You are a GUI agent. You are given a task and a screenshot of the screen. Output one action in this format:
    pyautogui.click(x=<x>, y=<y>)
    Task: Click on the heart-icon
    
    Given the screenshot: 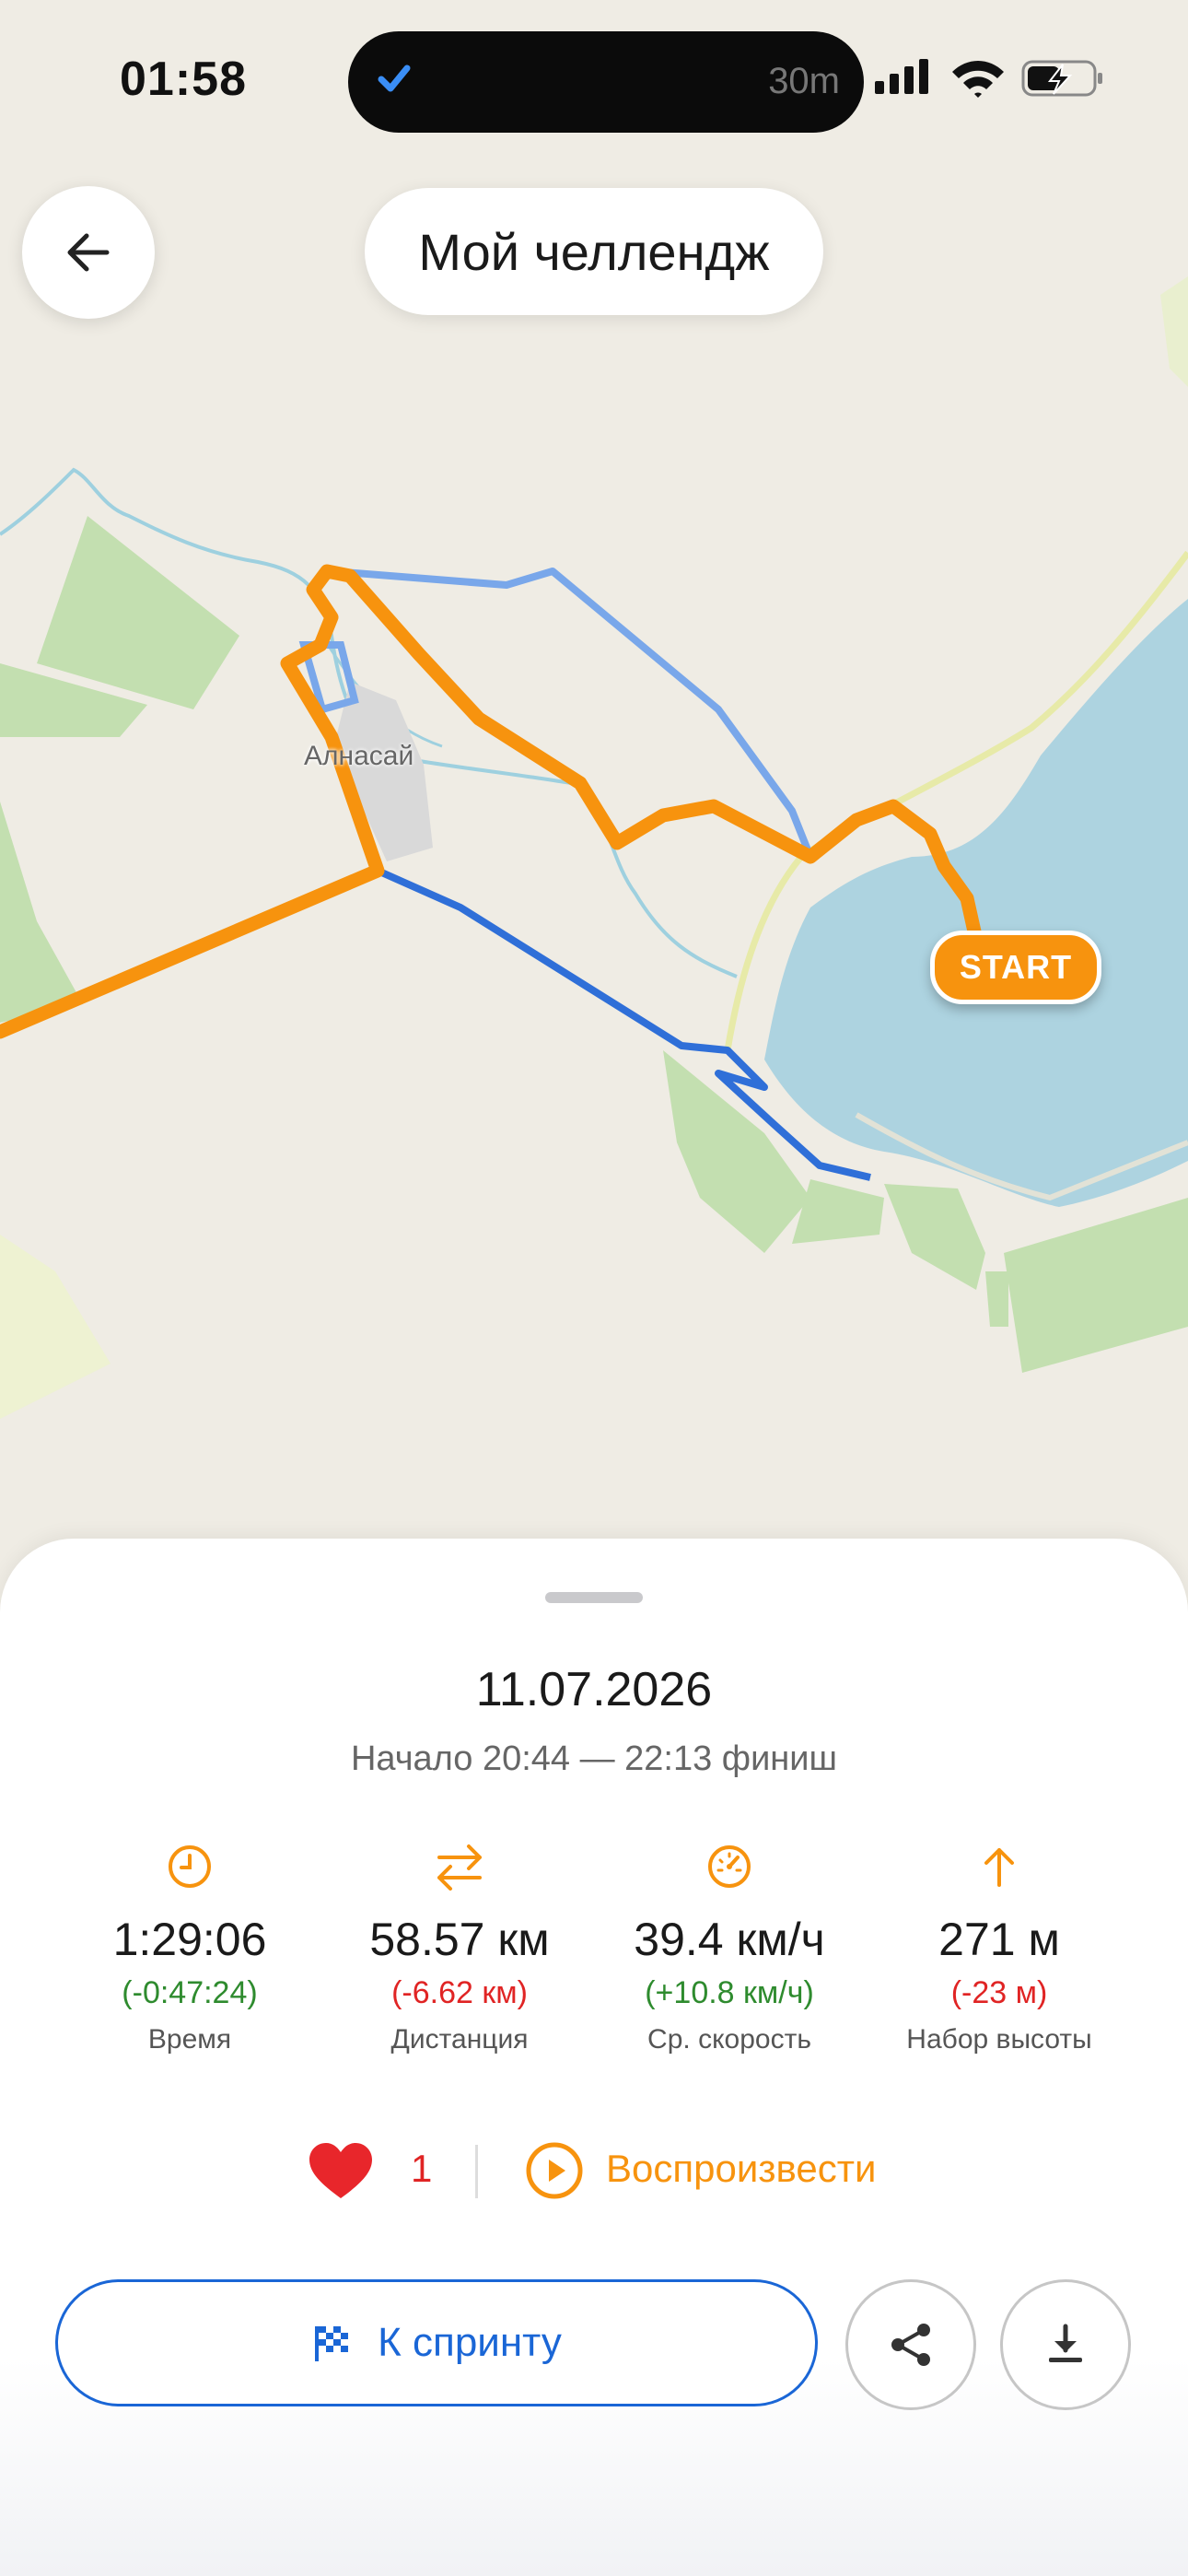 What is the action you would take?
    pyautogui.click(x=341, y=2170)
    